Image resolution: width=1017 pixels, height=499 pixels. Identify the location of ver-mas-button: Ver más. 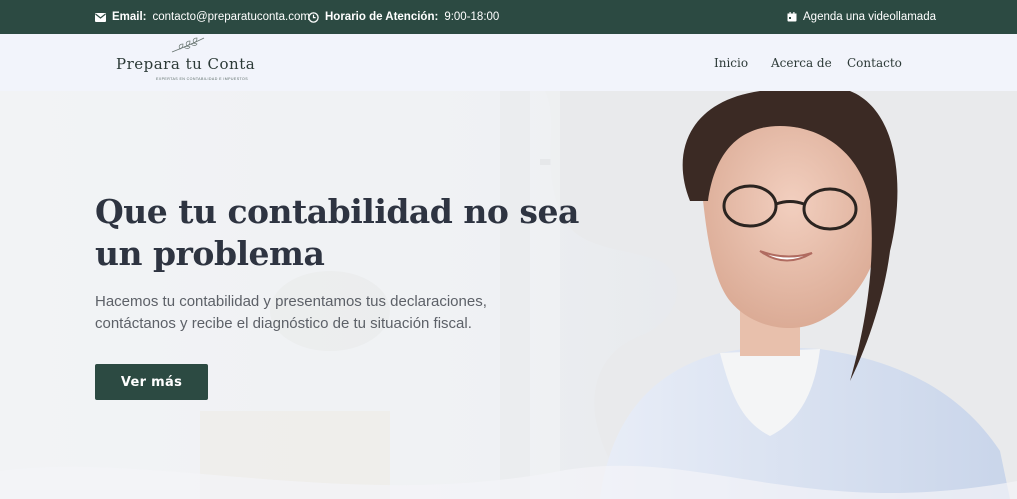
(151, 382).